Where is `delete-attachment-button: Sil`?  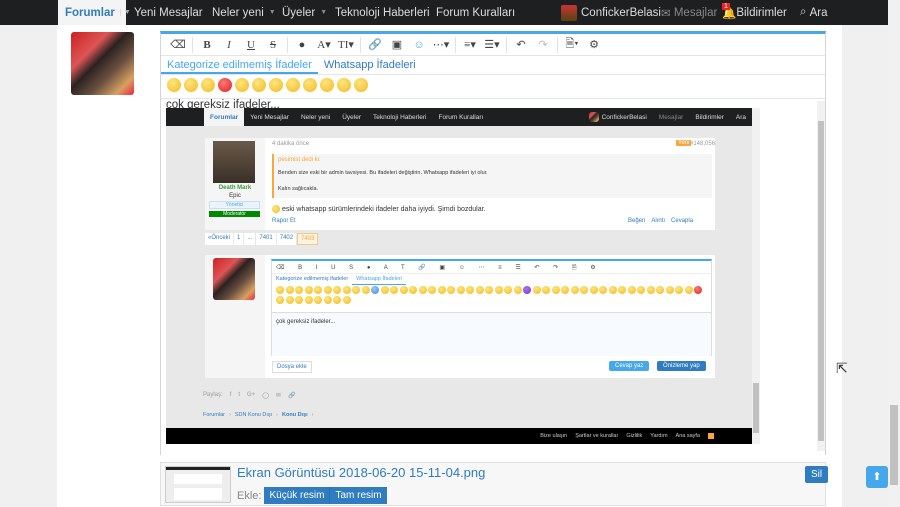
delete-attachment-button: Sil is located at coordinates (817, 474).